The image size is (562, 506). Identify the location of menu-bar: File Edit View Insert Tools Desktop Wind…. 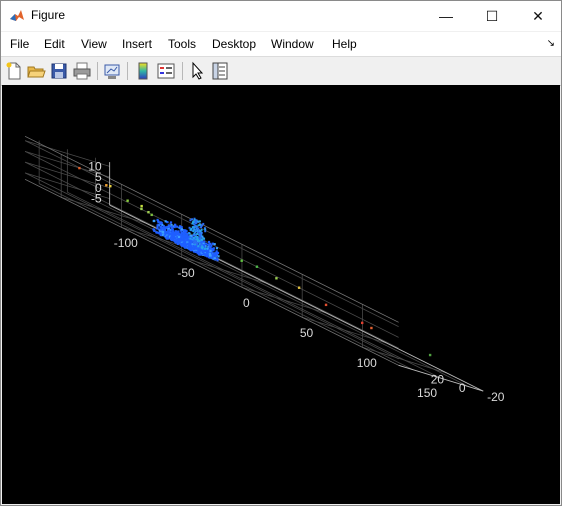
(281, 44).